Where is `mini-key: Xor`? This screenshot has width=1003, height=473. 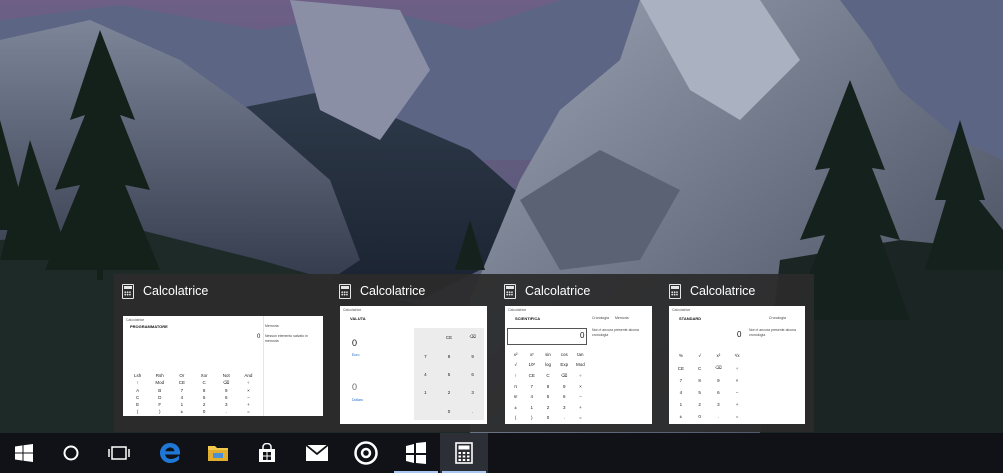 mini-key: Xor is located at coordinates (204, 375).